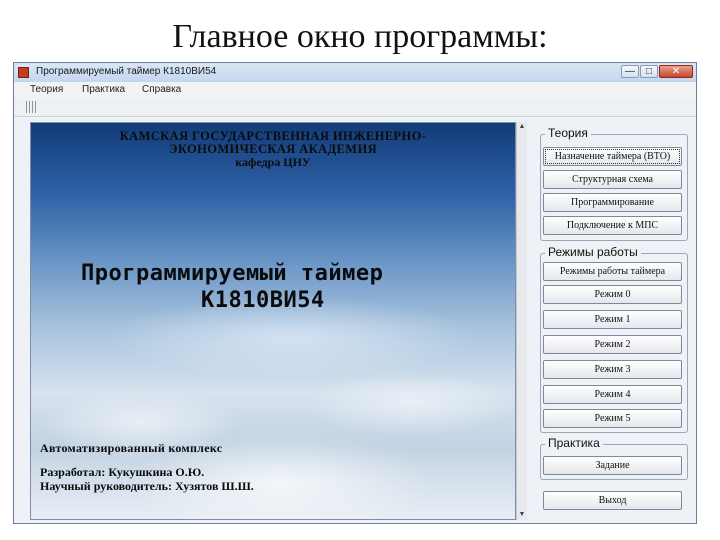 Image resolution: width=720 pixels, height=540 pixels. What do you see at coordinates (263, 300) in the screenshot?
I see `heading-line-2: К1810ВИ54` at bounding box center [263, 300].